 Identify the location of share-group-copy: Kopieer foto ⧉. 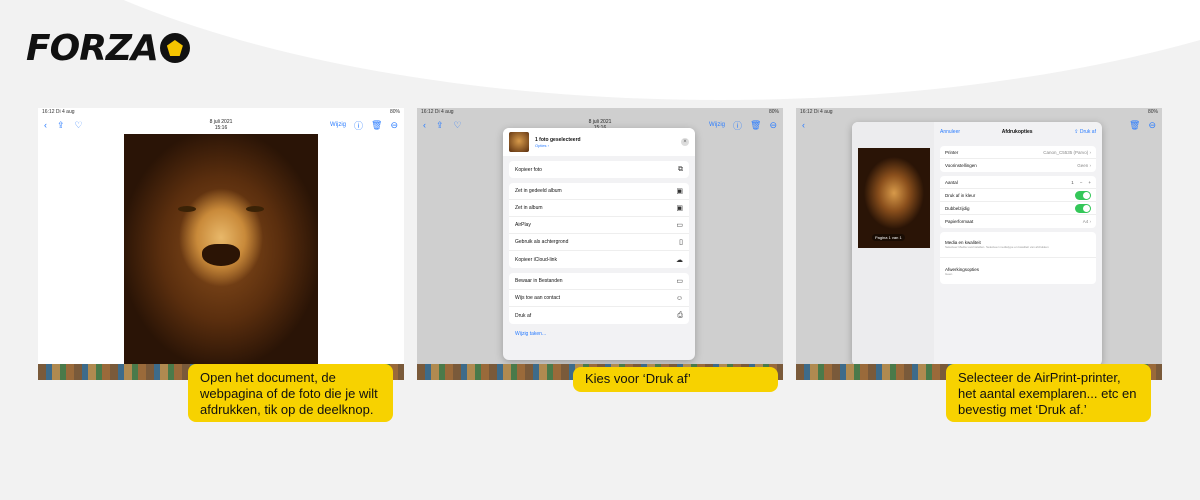
(599, 169).